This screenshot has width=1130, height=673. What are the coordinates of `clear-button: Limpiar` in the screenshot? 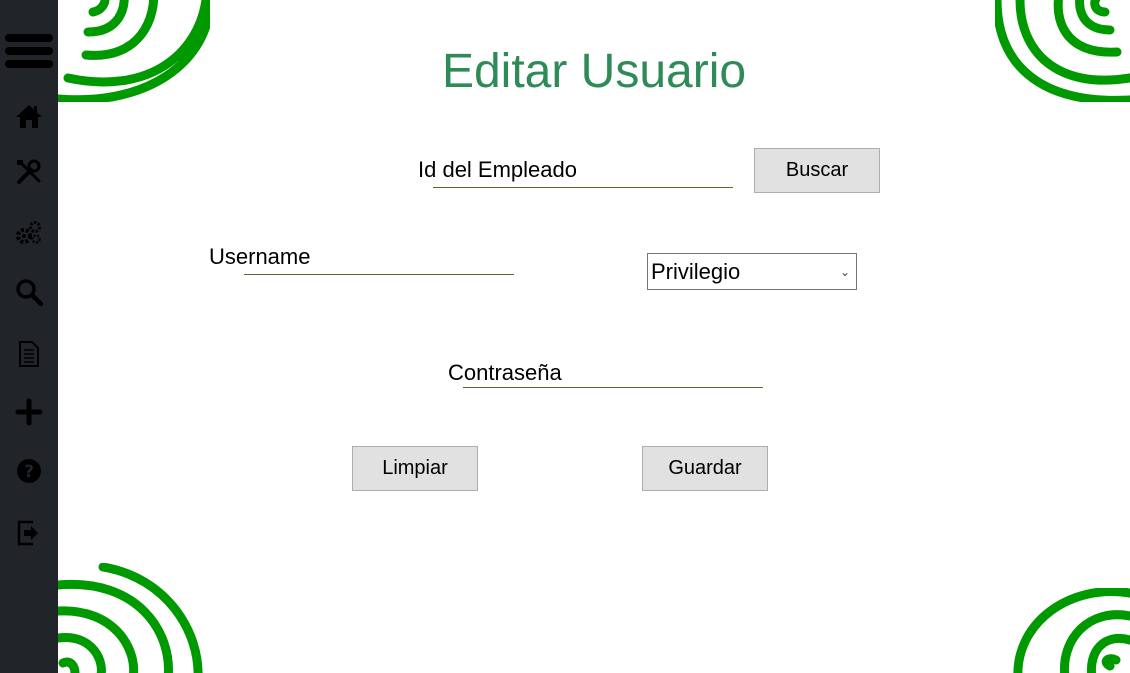 It's located at (415, 468).